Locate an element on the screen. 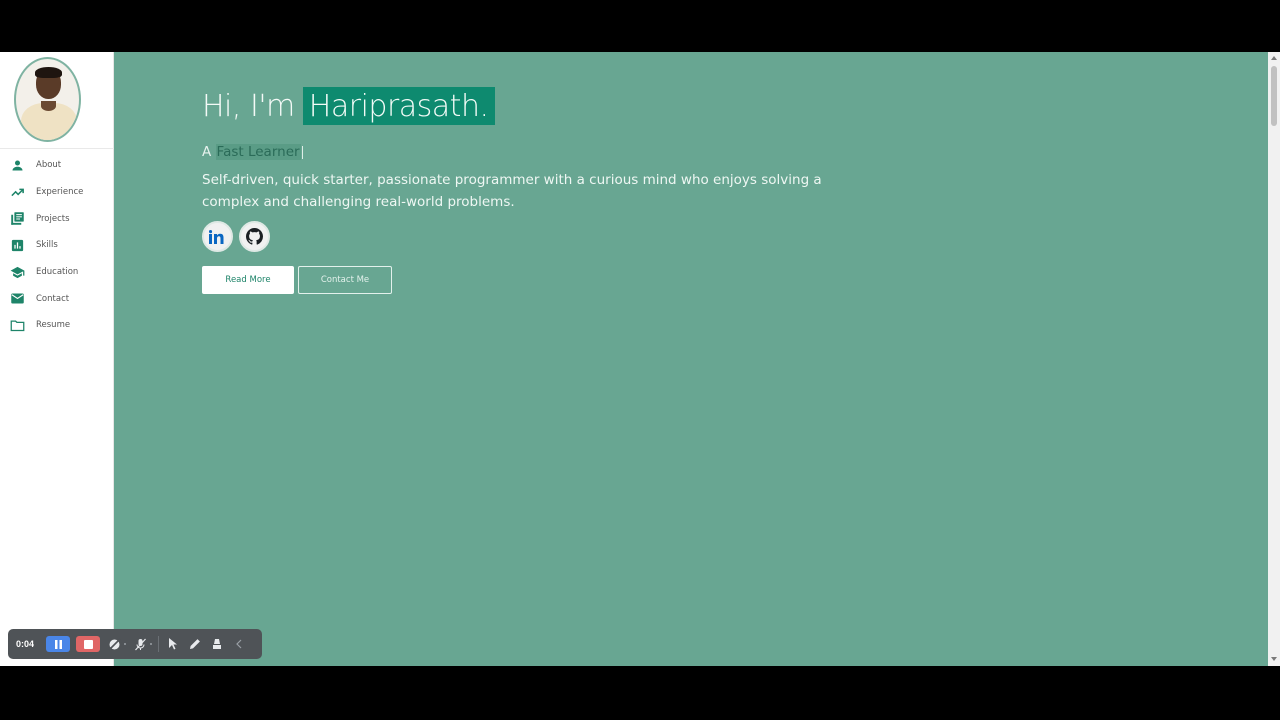 The width and height of the screenshot is (1280, 720). recording-timer: 0:04 is located at coordinates (25, 644).